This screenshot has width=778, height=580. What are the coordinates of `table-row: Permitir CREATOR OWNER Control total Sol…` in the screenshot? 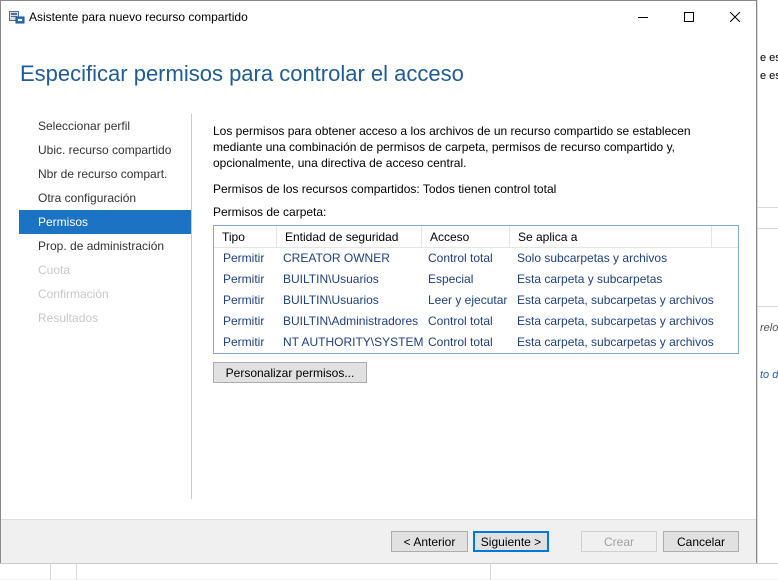 It's located at (476, 258).